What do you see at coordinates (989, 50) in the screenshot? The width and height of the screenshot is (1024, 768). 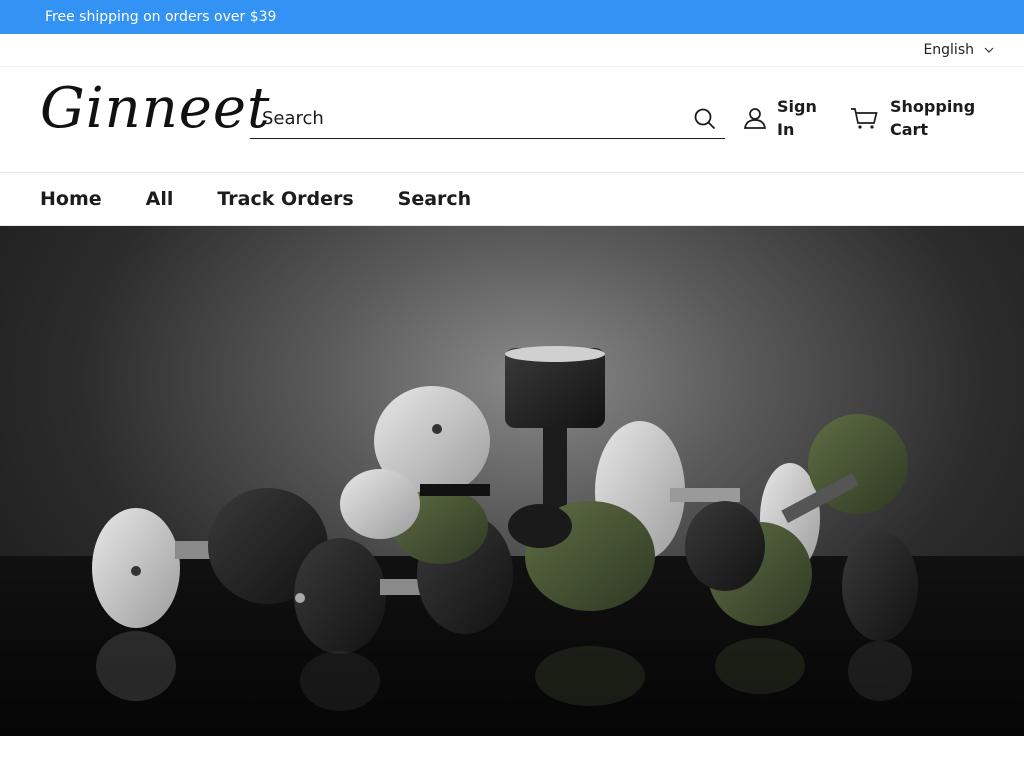 I see `chevron-down-icon` at bounding box center [989, 50].